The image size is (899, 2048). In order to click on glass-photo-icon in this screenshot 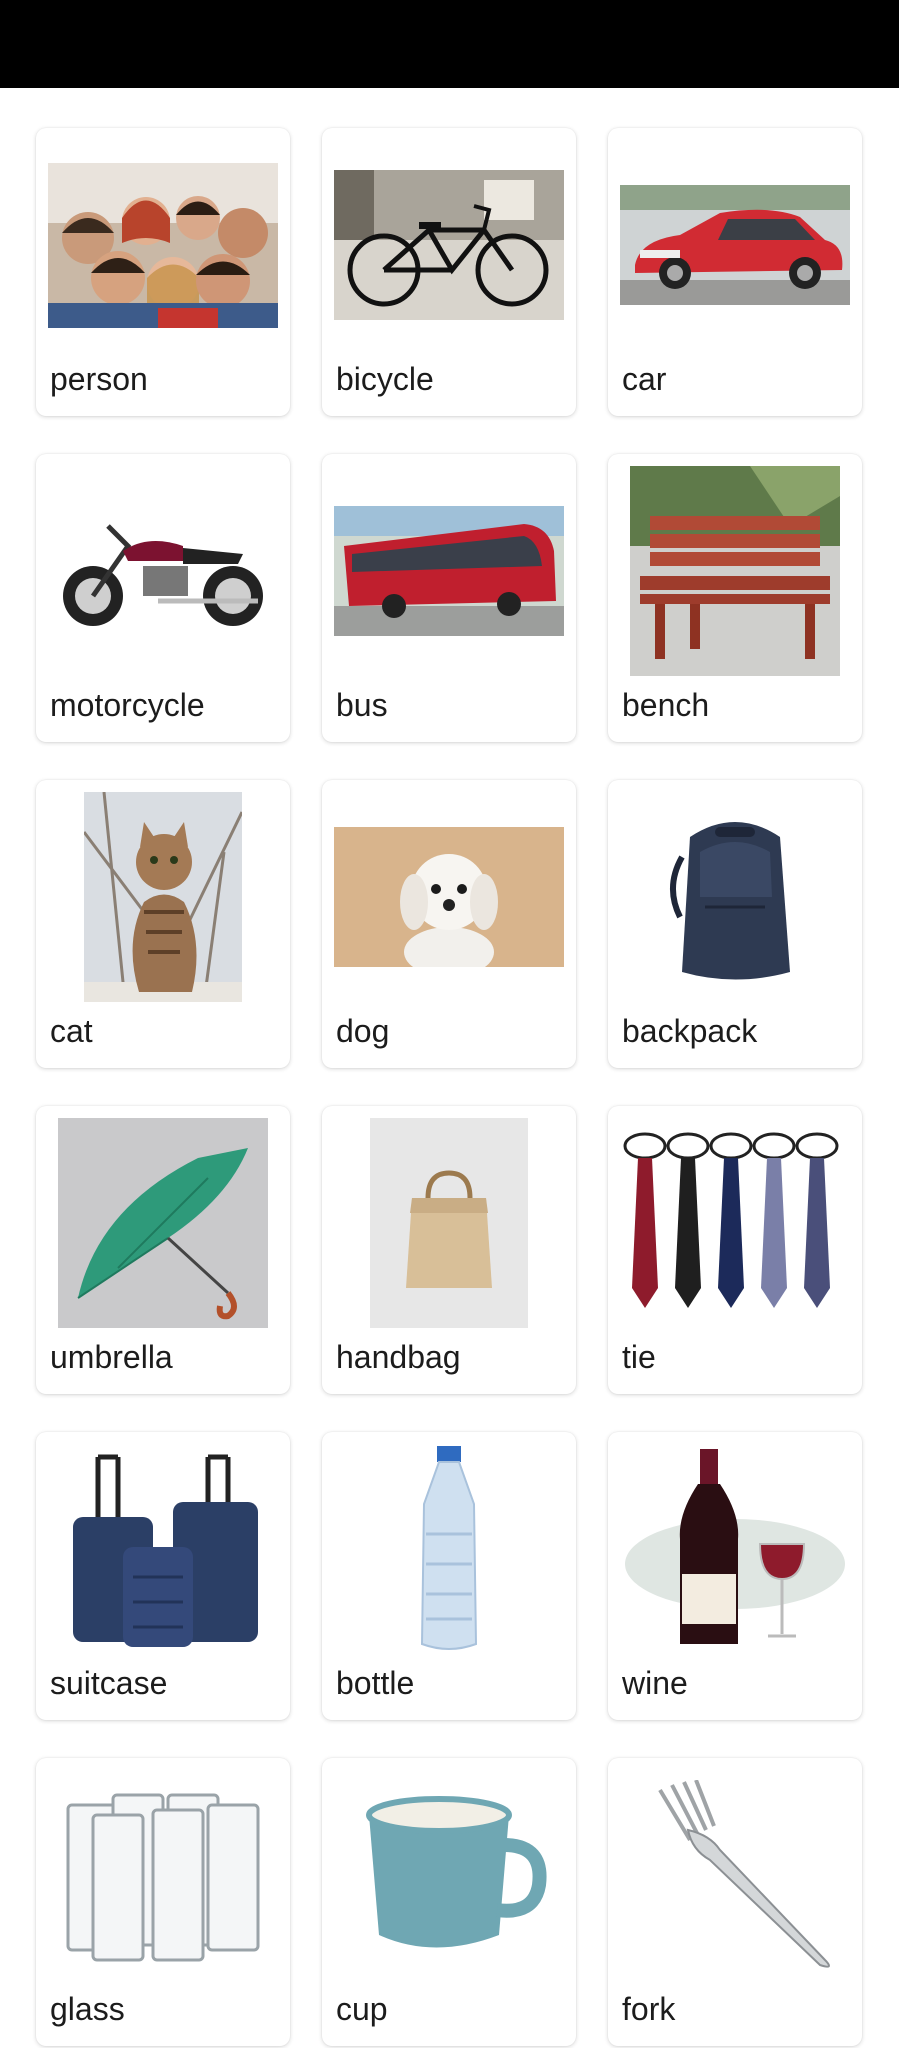, I will do `click(163, 1875)`.